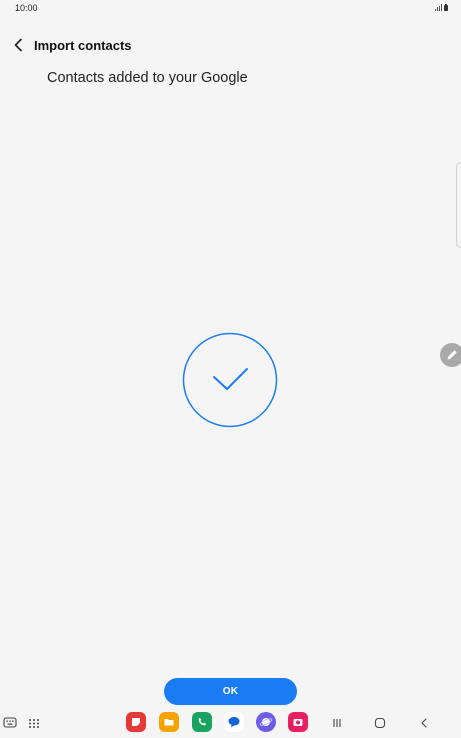  I want to click on recents-button, so click(337, 723).